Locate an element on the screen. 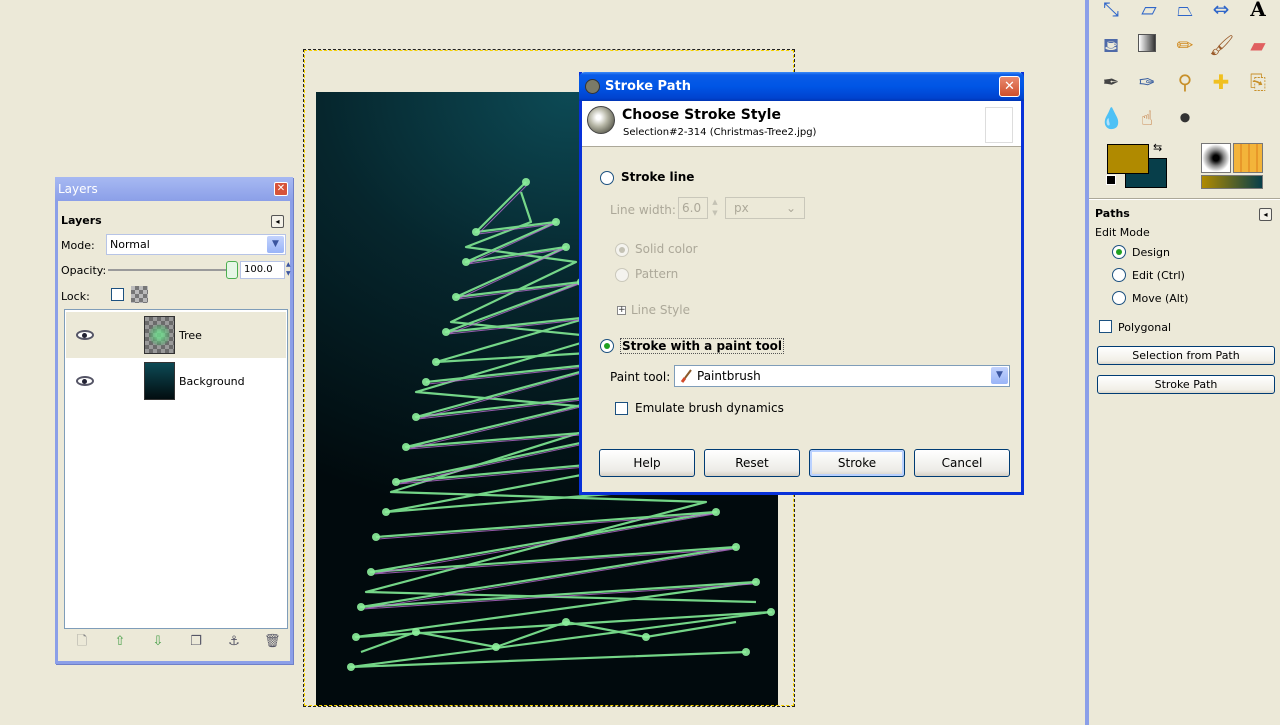 The height and width of the screenshot is (725, 1280). solid-color-label: Solid color is located at coordinates (666, 249).